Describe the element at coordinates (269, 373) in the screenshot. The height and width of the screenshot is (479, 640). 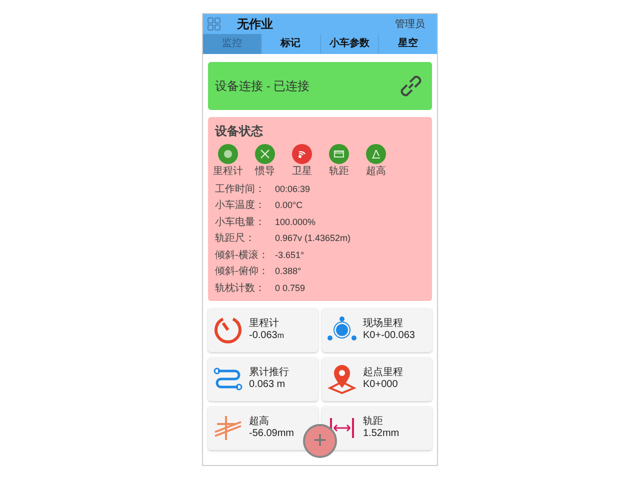
I see `tile-label: 累计推行` at that location.